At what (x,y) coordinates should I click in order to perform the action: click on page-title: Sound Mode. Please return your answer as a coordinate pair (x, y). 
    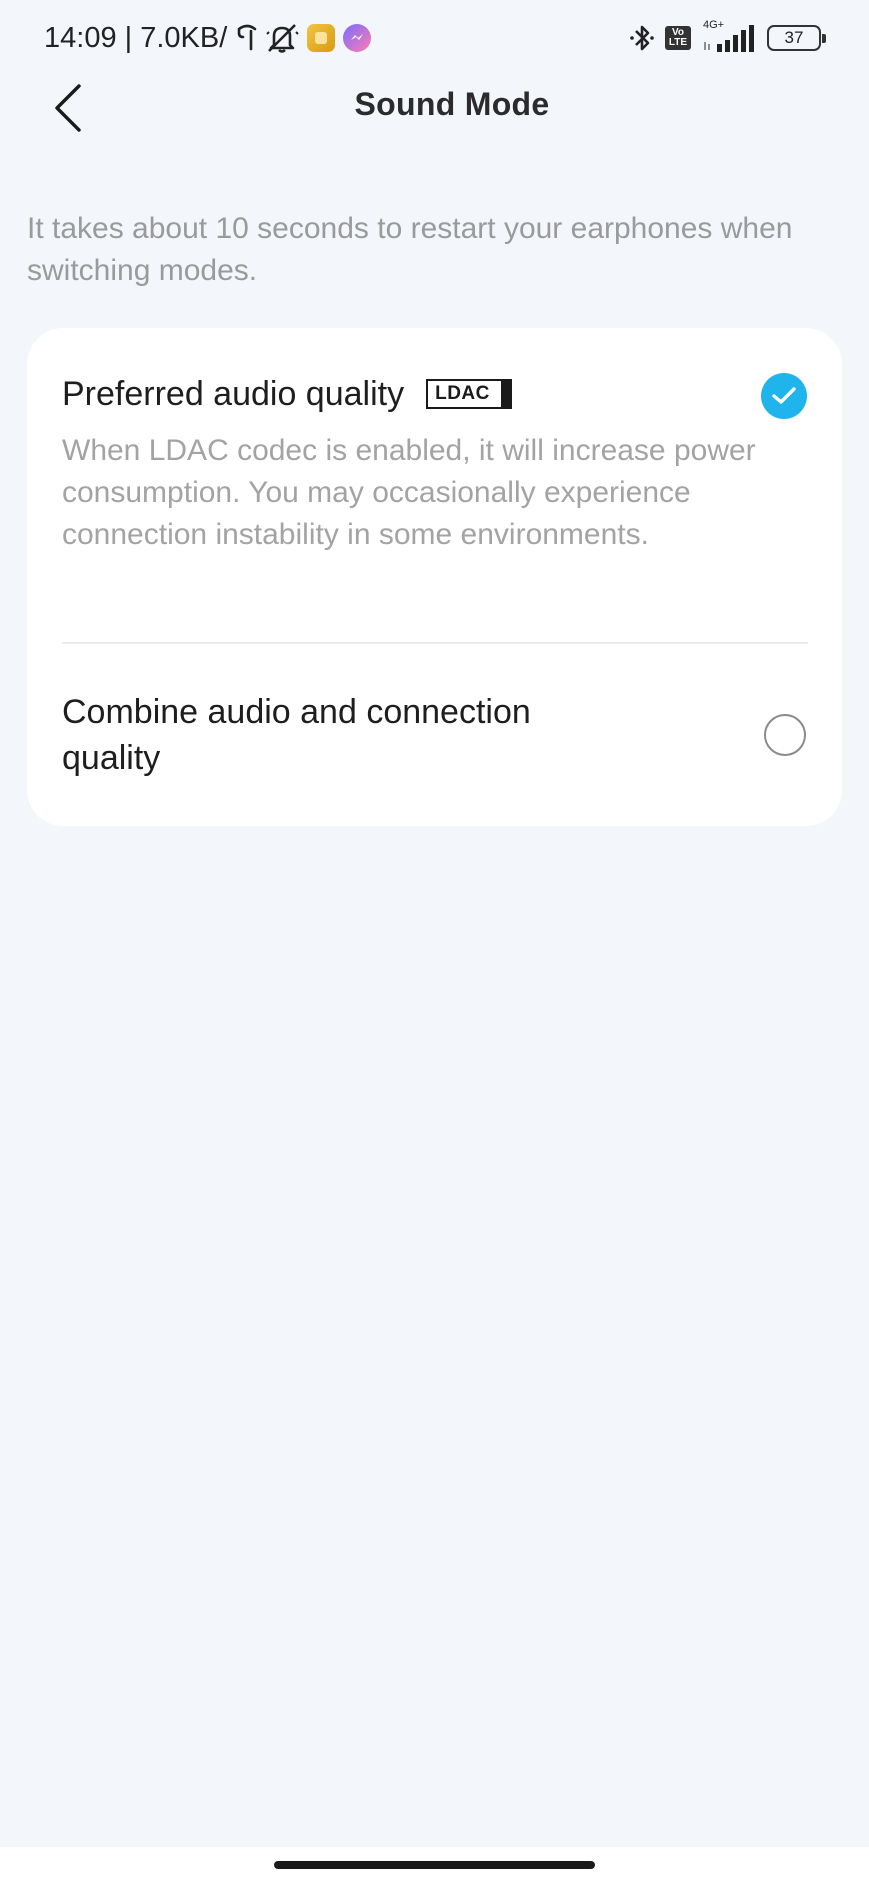
    Looking at the image, I should click on (452, 104).